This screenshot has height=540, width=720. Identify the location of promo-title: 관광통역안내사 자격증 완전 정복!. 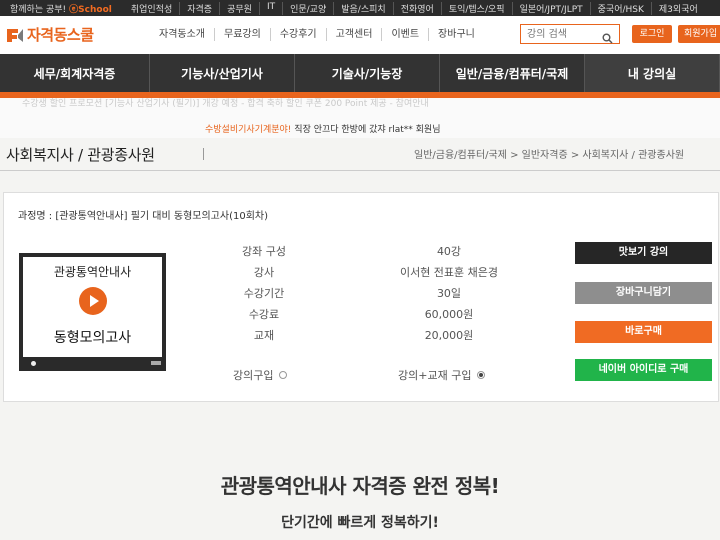
(360, 486).